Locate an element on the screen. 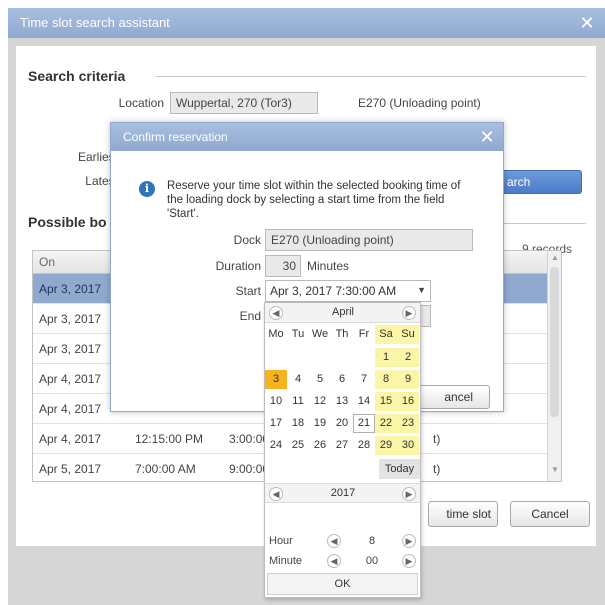 The height and width of the screenshot is (605, 605). possible-bookings-heading: Possible bo is located at coordinates (67, 222).